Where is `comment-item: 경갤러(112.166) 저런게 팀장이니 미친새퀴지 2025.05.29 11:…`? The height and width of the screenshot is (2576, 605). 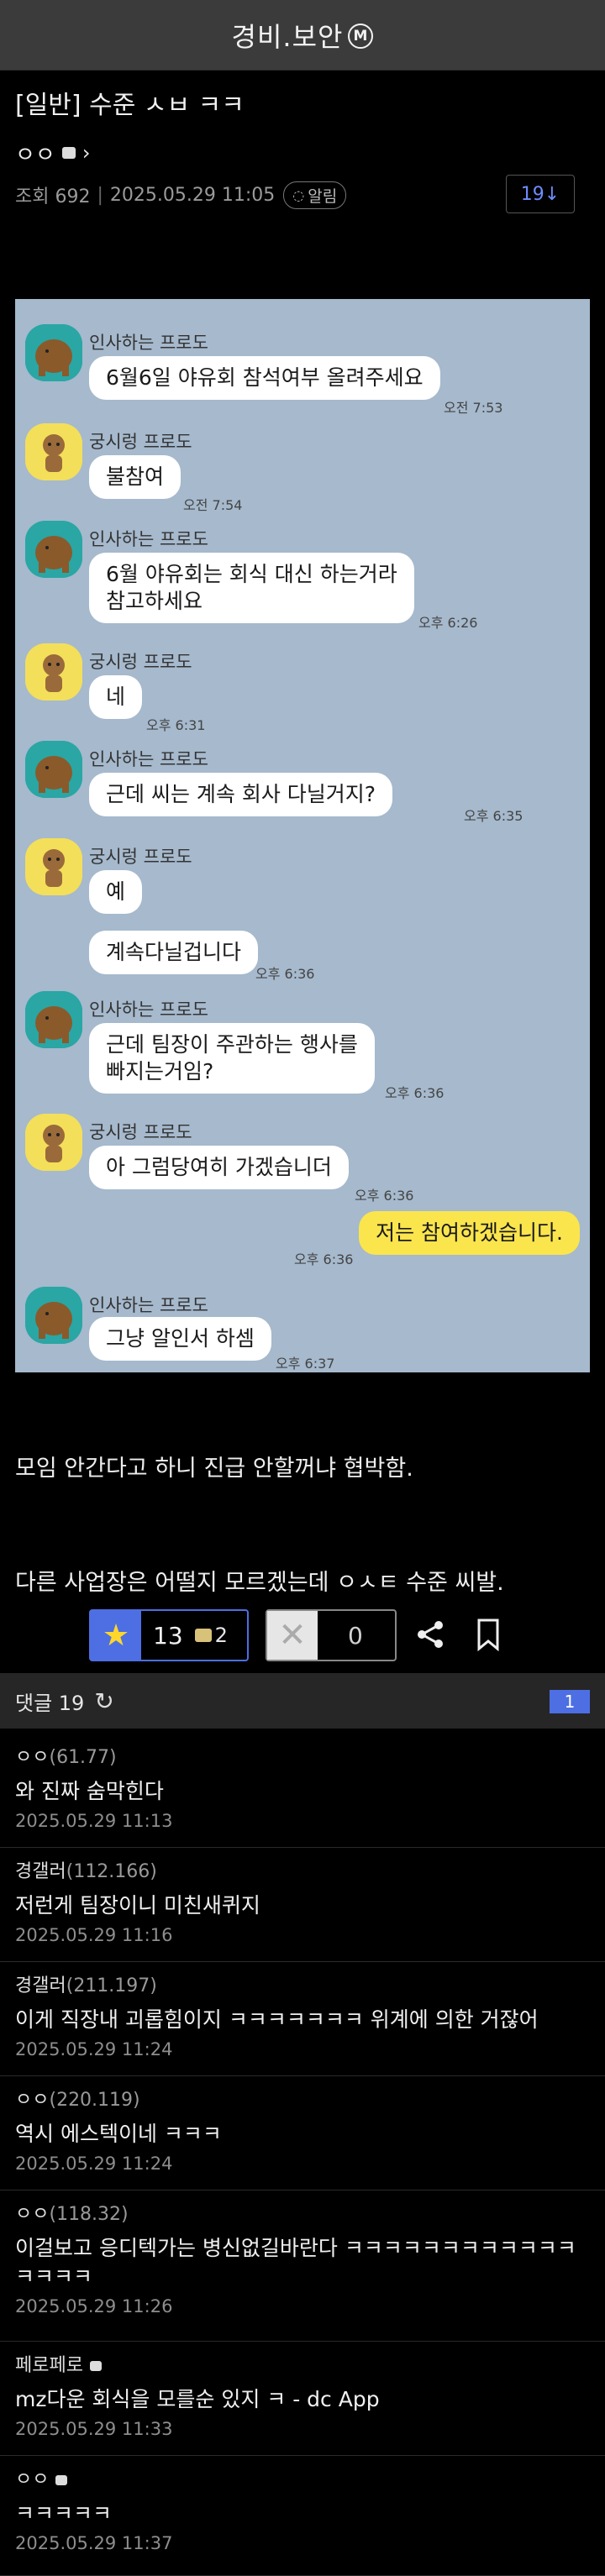 comment-item: 경갤러(112.166) 저런게 팀장이니 미친새퀴지 2025.05.29 11:… is located at coordinates (302, 1905).